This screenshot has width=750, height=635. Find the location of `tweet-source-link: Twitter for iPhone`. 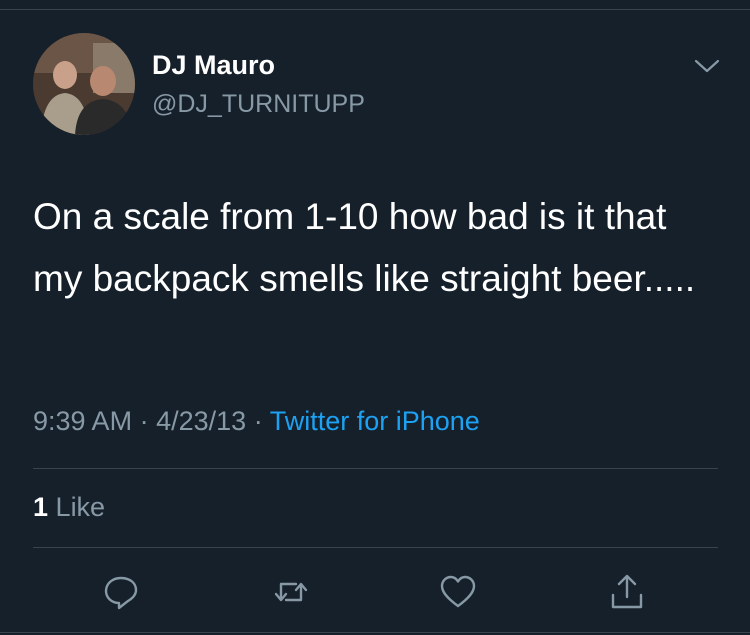

tweet-source-link: Twitter for iPhone is located at coordinates (375, 421).